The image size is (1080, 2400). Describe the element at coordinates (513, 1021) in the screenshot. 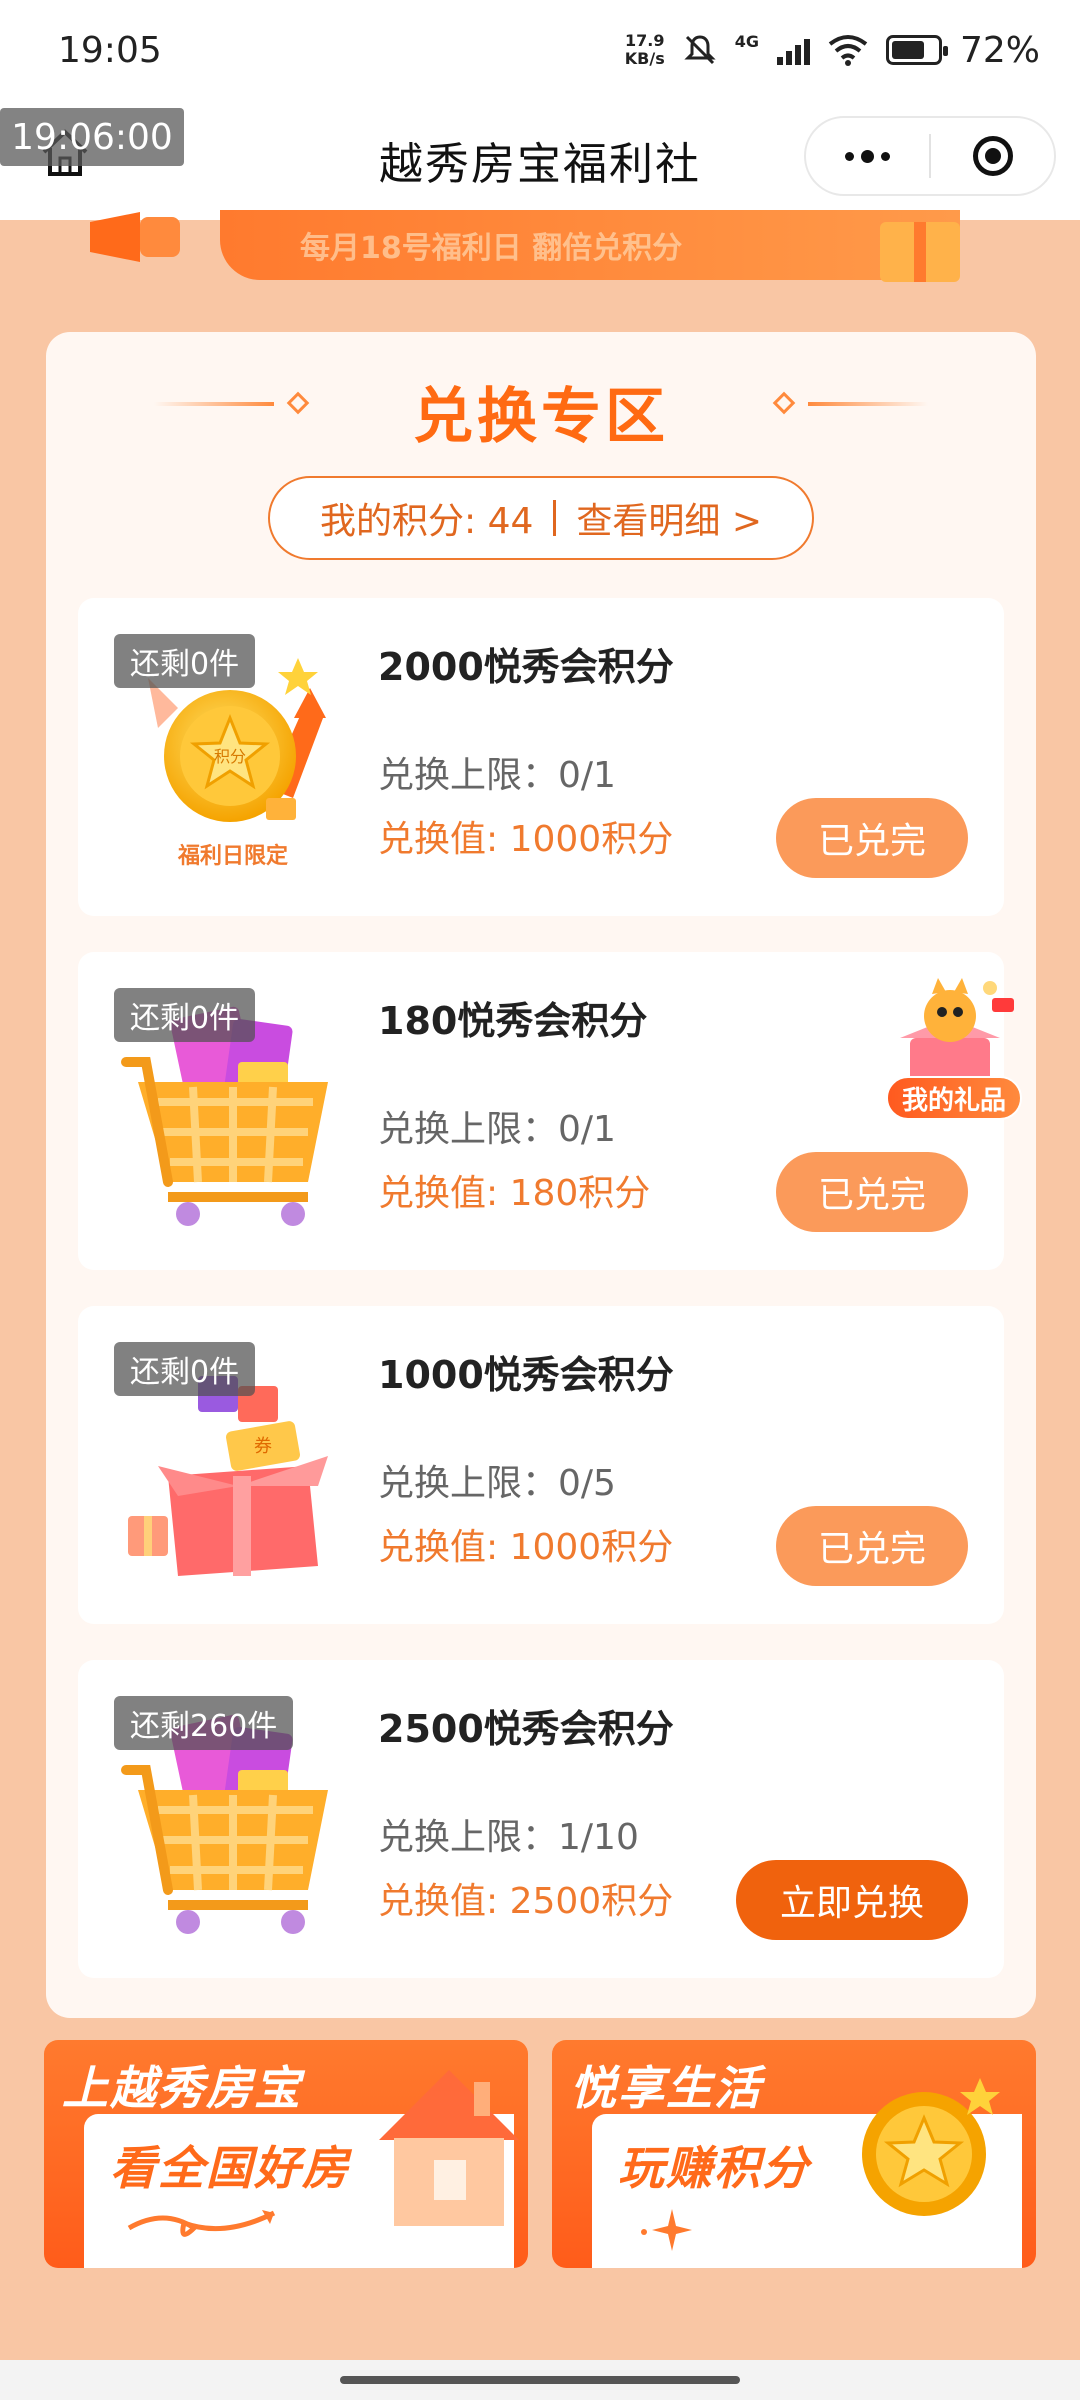

I see `item-name: 180悦秀会积分` at that location.